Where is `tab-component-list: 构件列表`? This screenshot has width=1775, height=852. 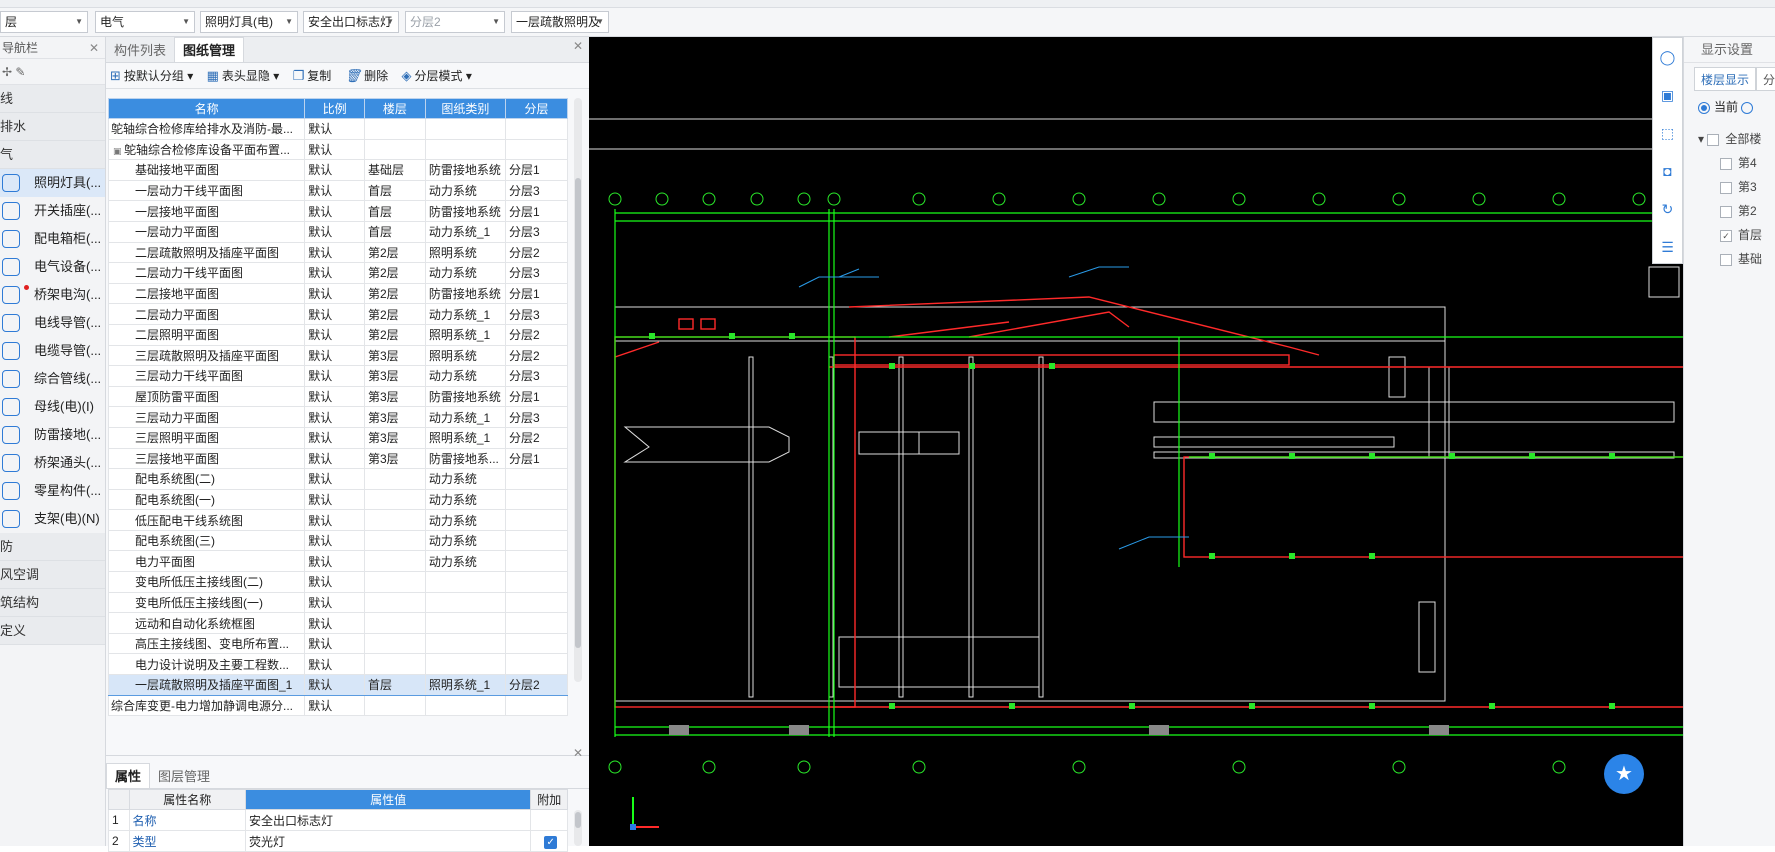 tab-component-list: 构件列表 is located at coordinates (140, 50).